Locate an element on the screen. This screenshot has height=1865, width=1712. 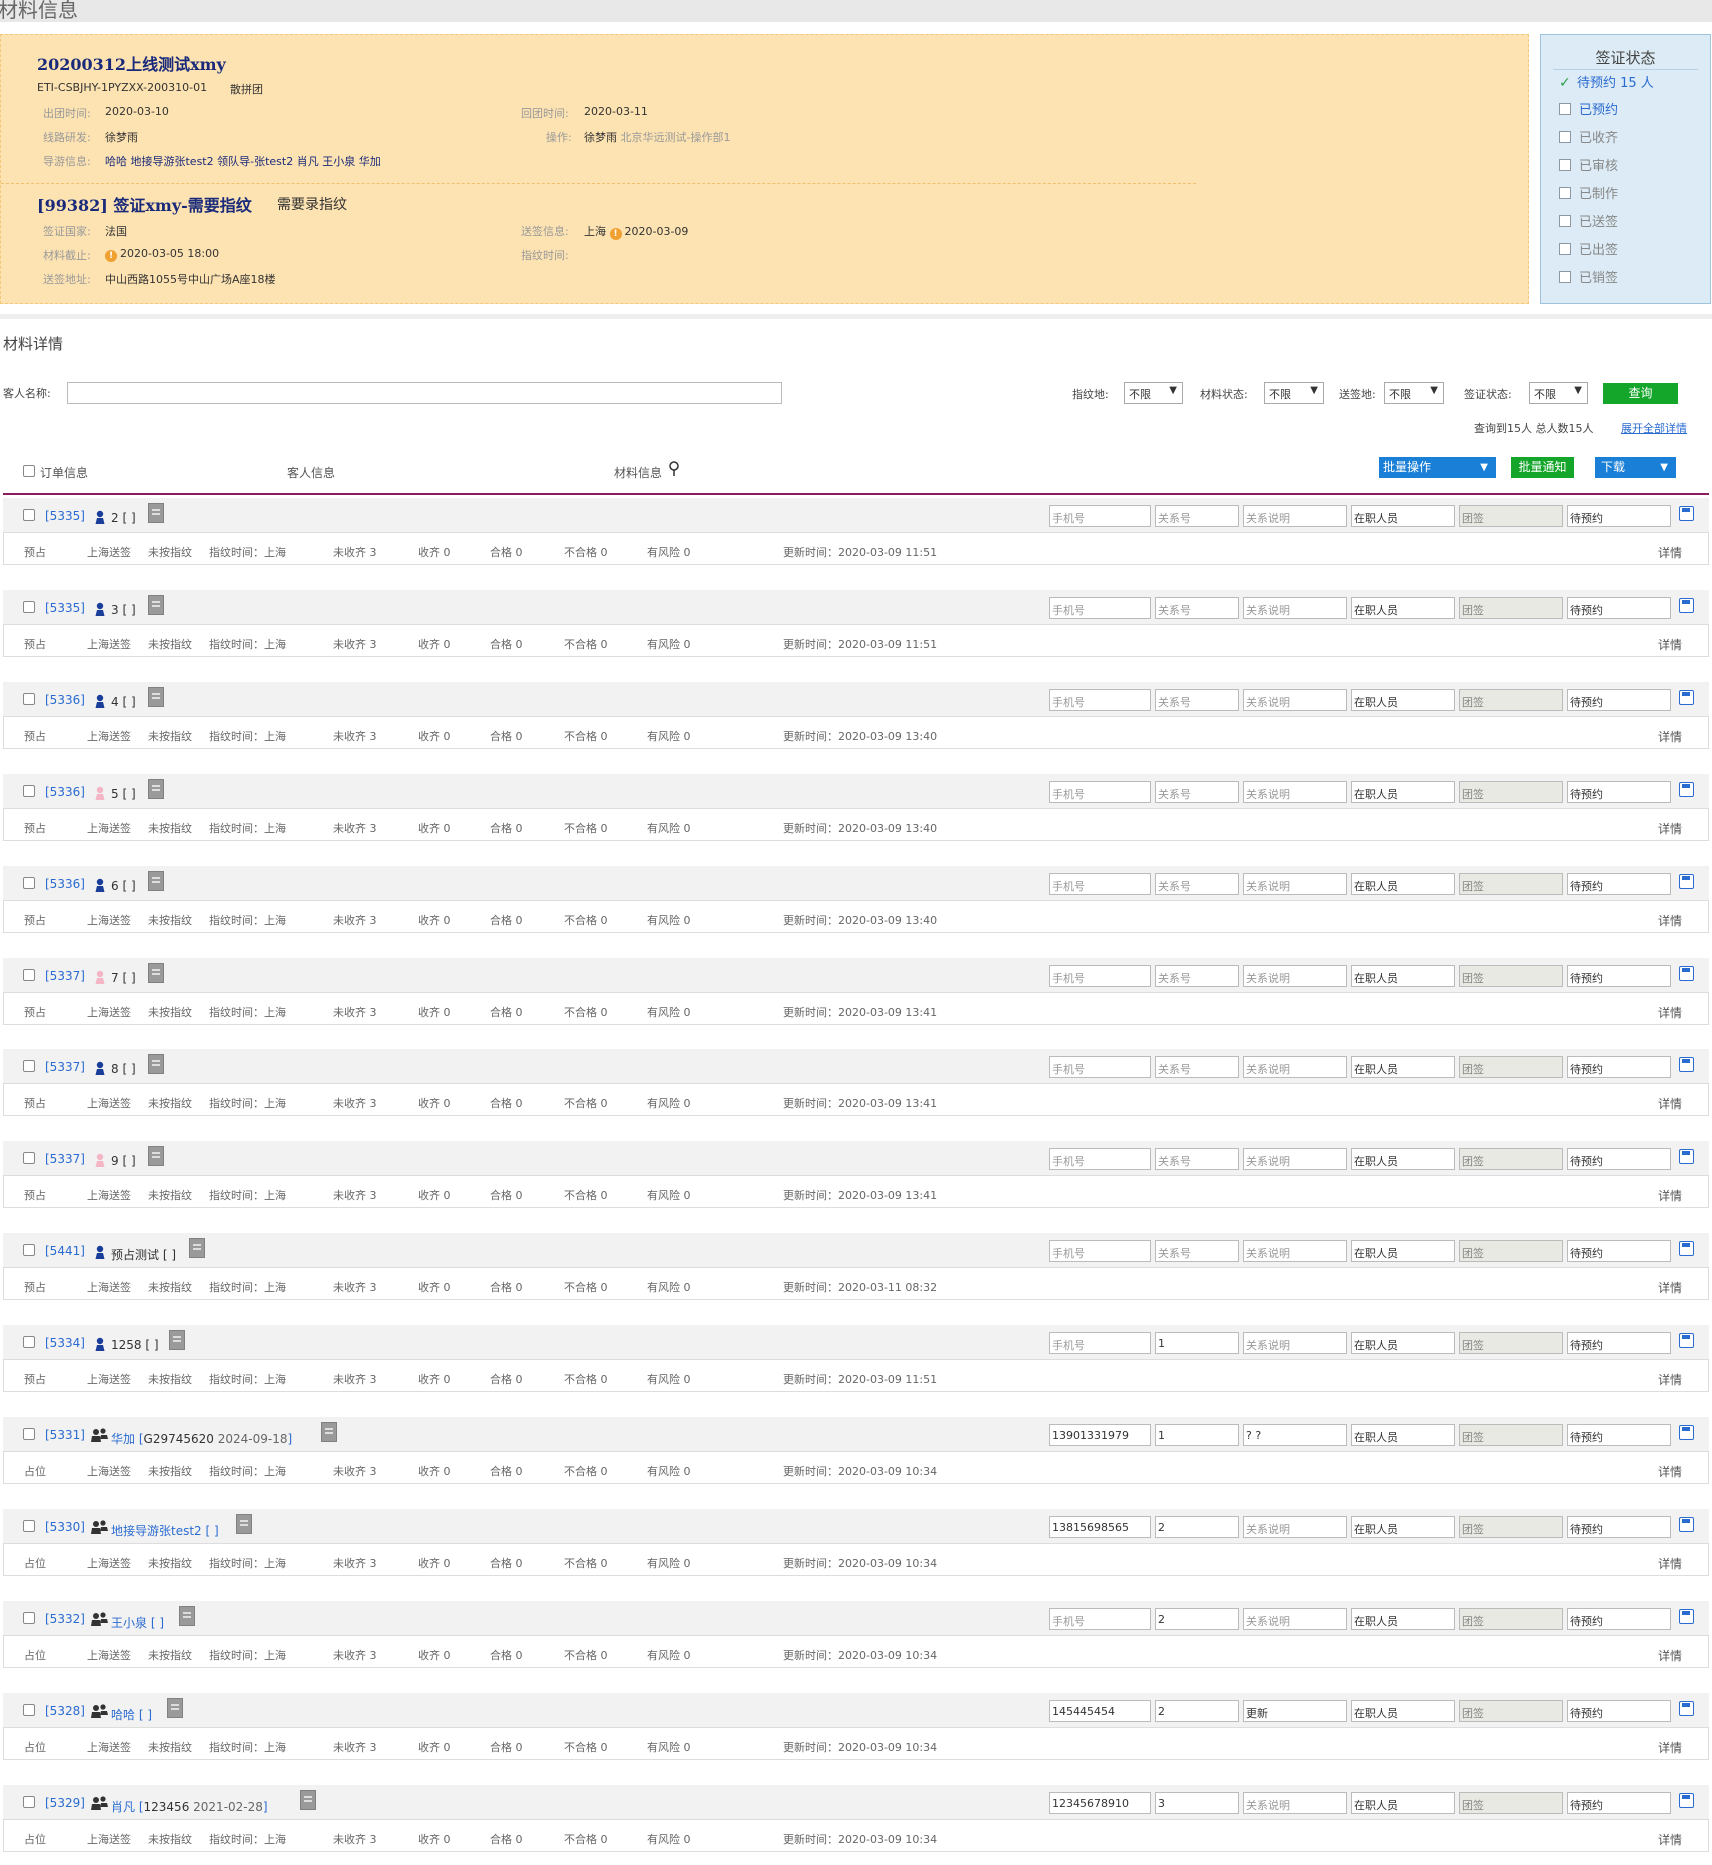
phone-input: 12345678910 is located at coordinates (1100, 1802).